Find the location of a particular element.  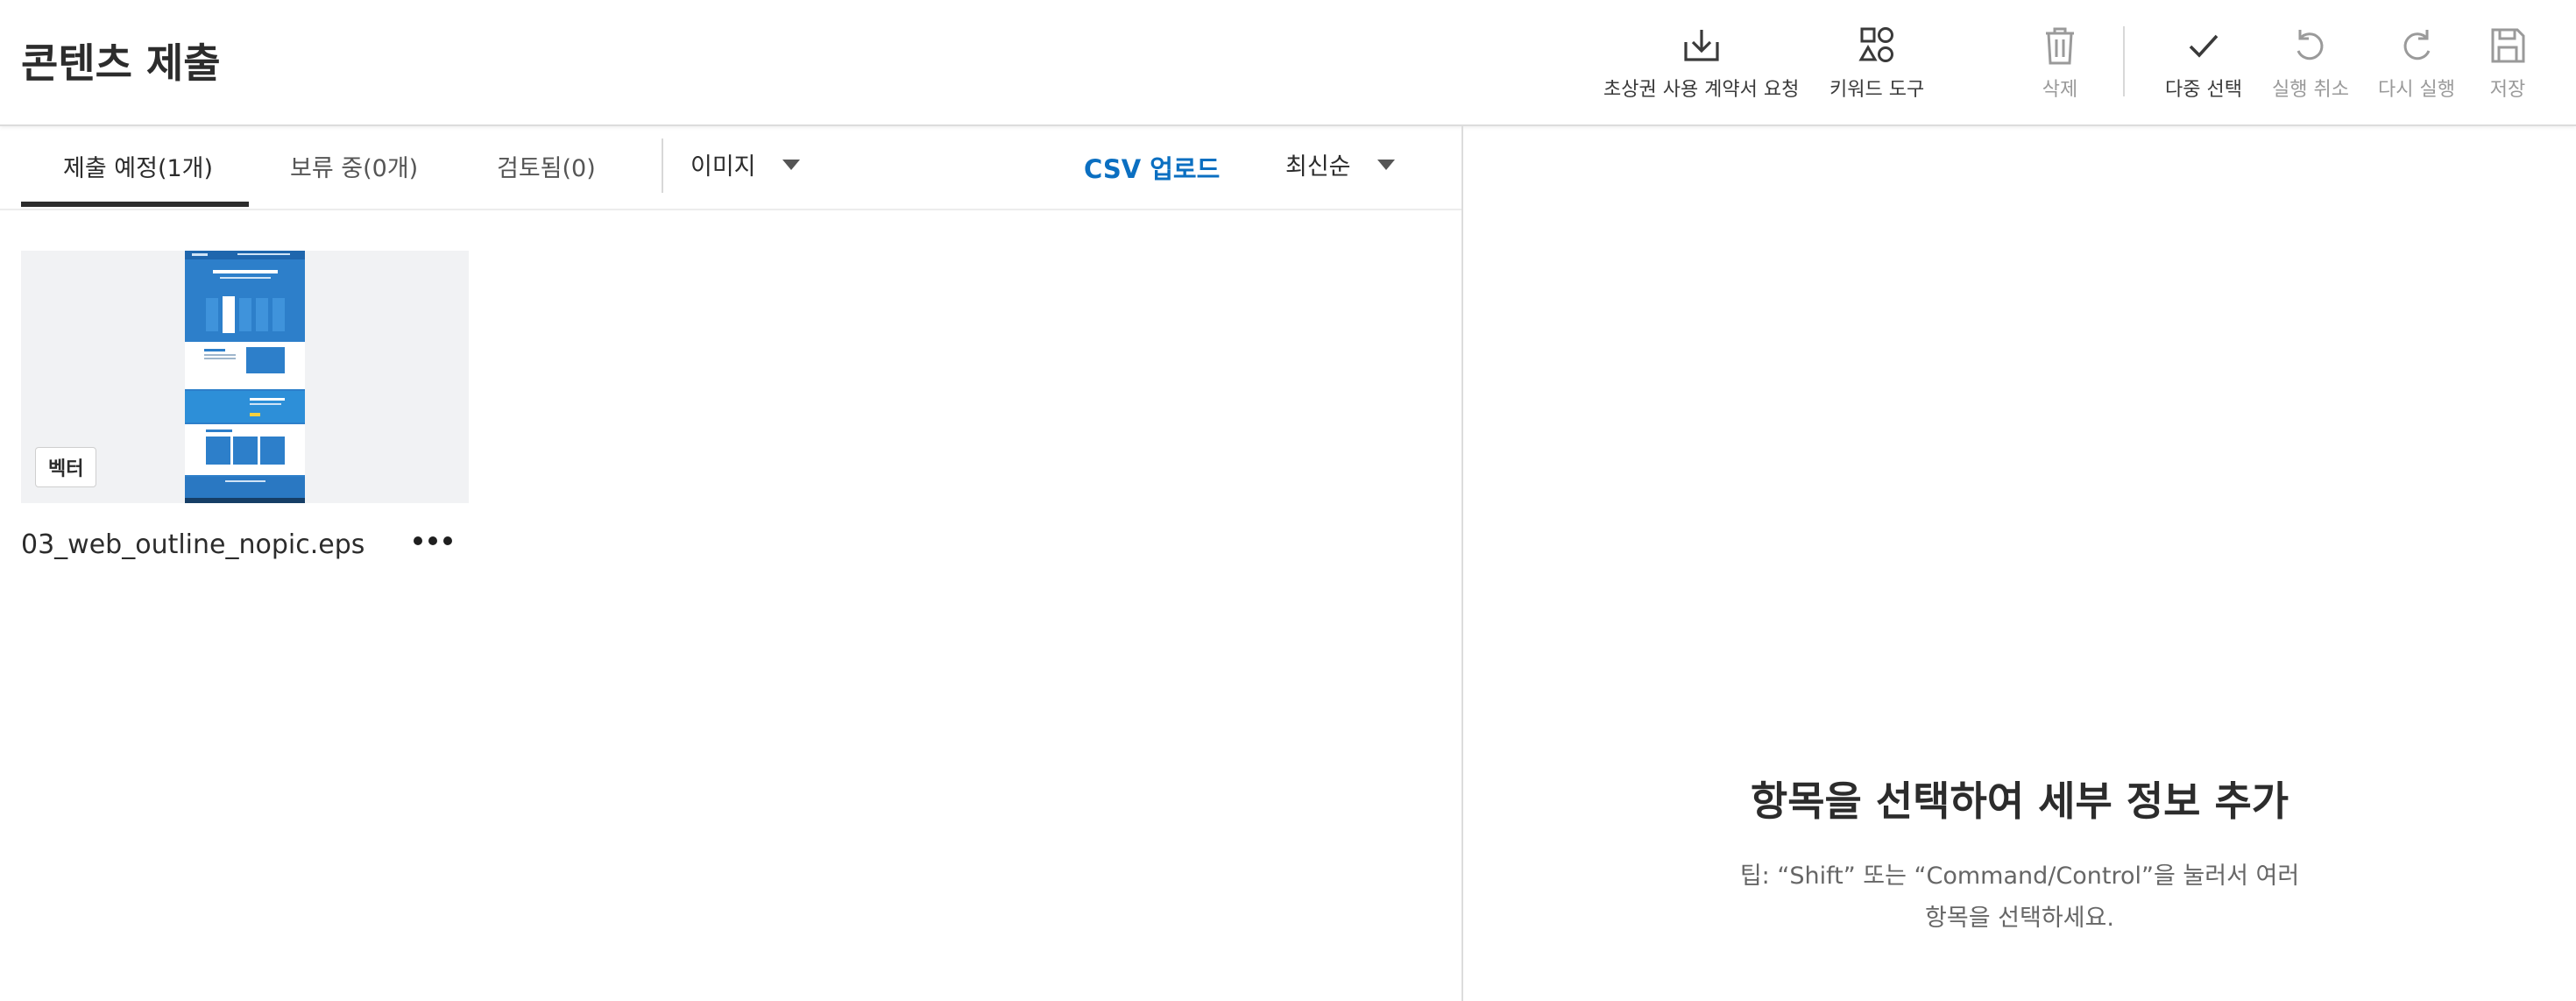

download-icon is located at coordinates (1701, 45).